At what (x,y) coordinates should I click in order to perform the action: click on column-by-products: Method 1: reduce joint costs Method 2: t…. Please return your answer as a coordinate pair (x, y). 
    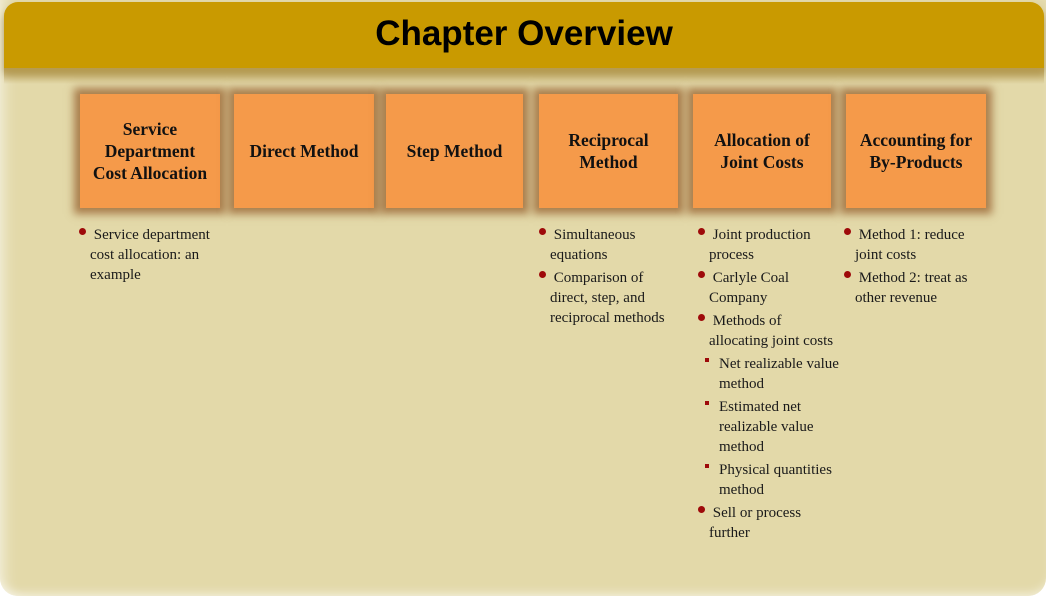
    Looking at the image, I should click on (914, 268).